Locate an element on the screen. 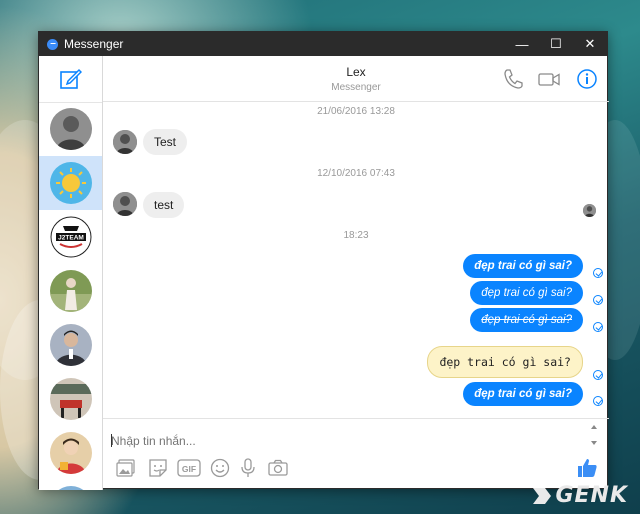 This screenshot has width=640, height=514. window-title: Messenger is located at coordinates (94, 44).